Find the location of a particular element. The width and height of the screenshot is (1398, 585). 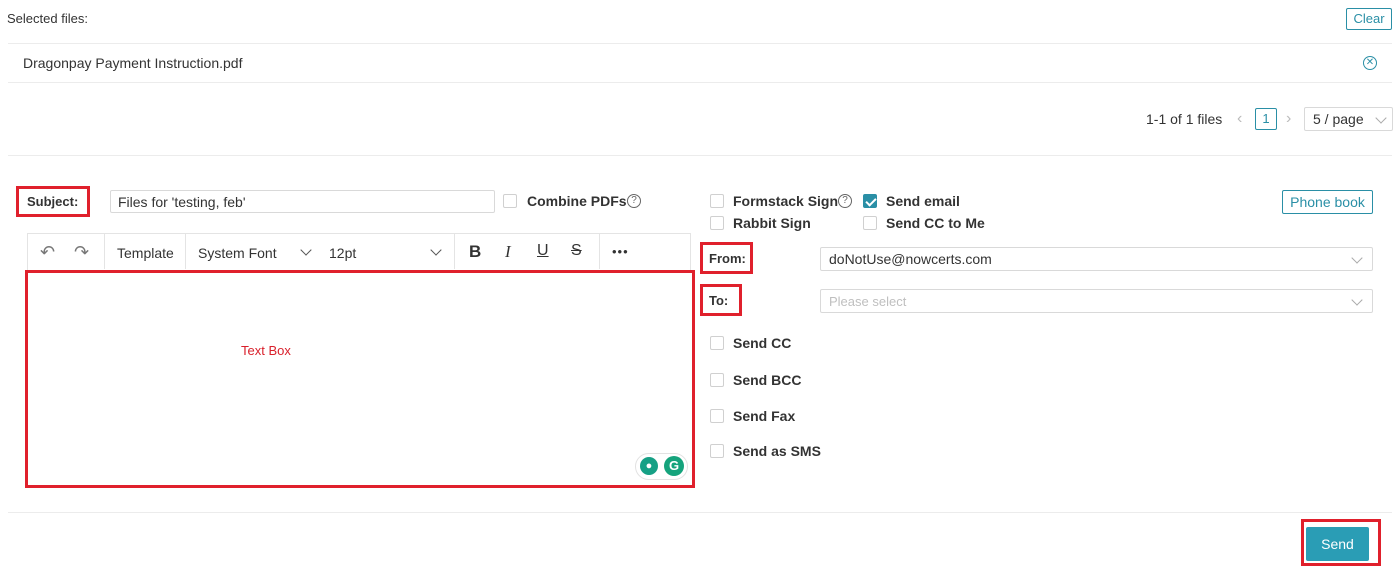

combine-pdfs-label: Combine PDFs is located at coordinates (577, 201).